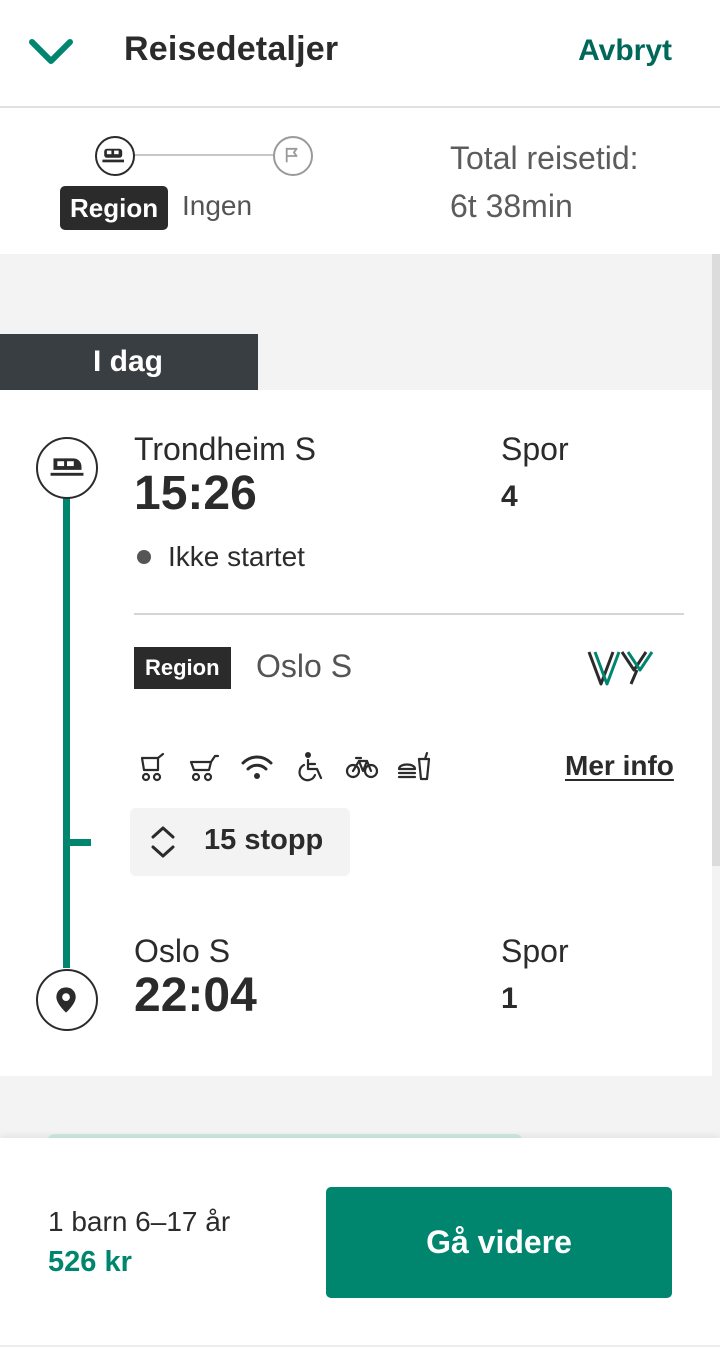 The width and height of the screenshot is (720, 1349). I want to click on leg-destination: Oslo S, so click(304, 666).